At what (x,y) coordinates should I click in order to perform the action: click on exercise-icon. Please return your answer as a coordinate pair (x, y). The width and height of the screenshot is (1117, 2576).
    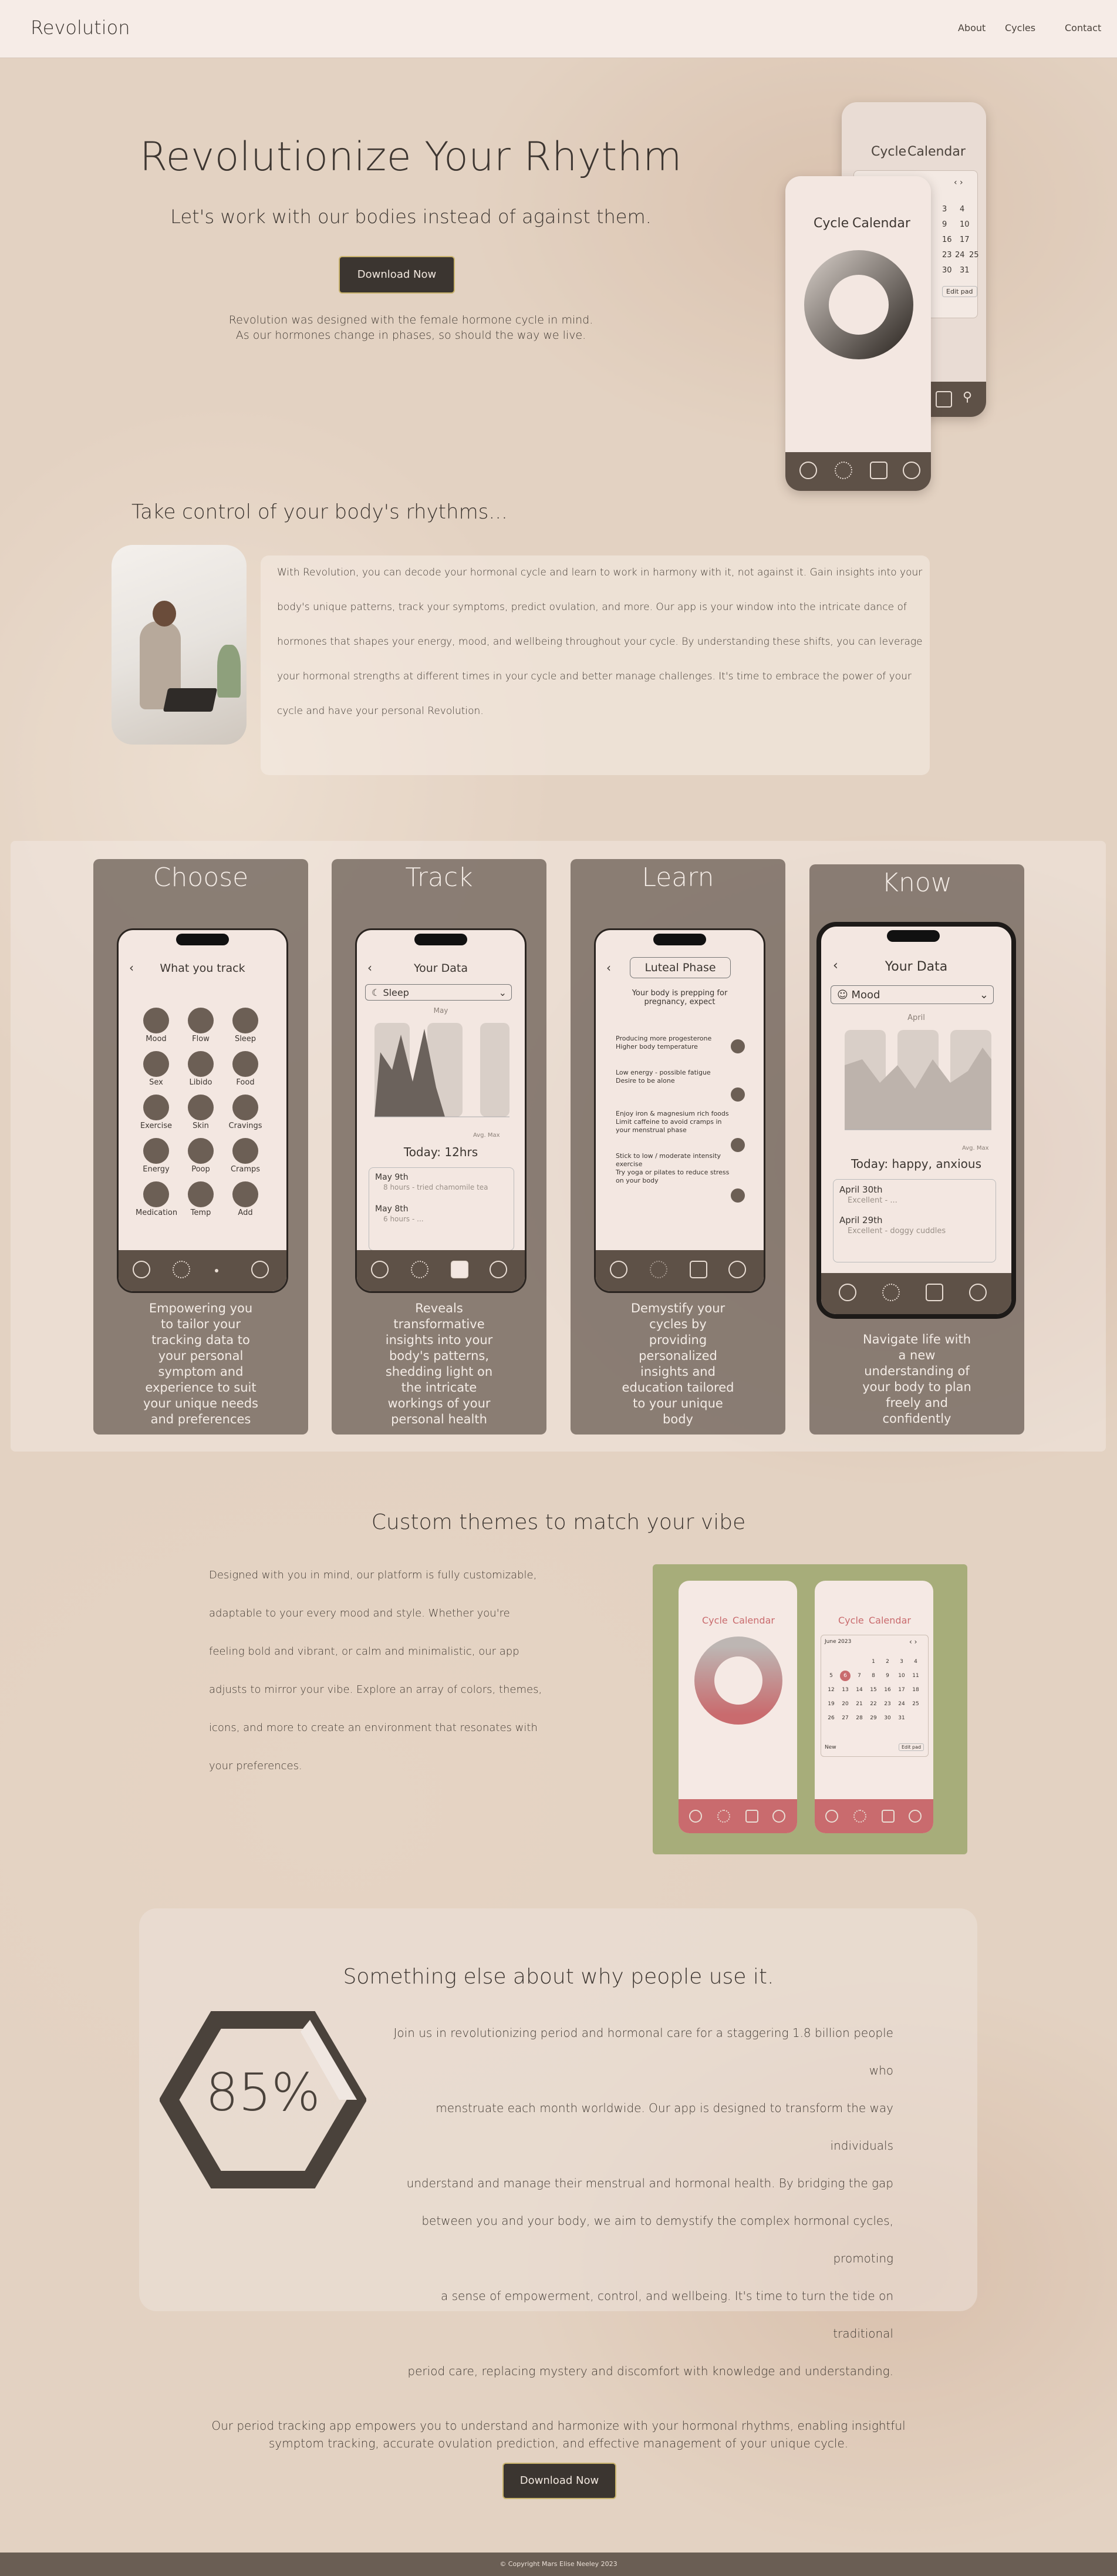
    Looking at the image, I should click on (156, 1107).